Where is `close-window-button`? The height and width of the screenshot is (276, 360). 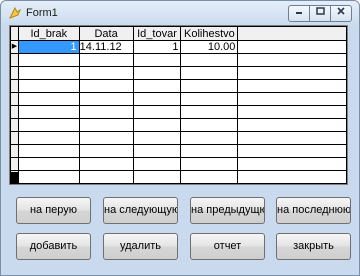 close-window-button is located at coordinates (341, 13).